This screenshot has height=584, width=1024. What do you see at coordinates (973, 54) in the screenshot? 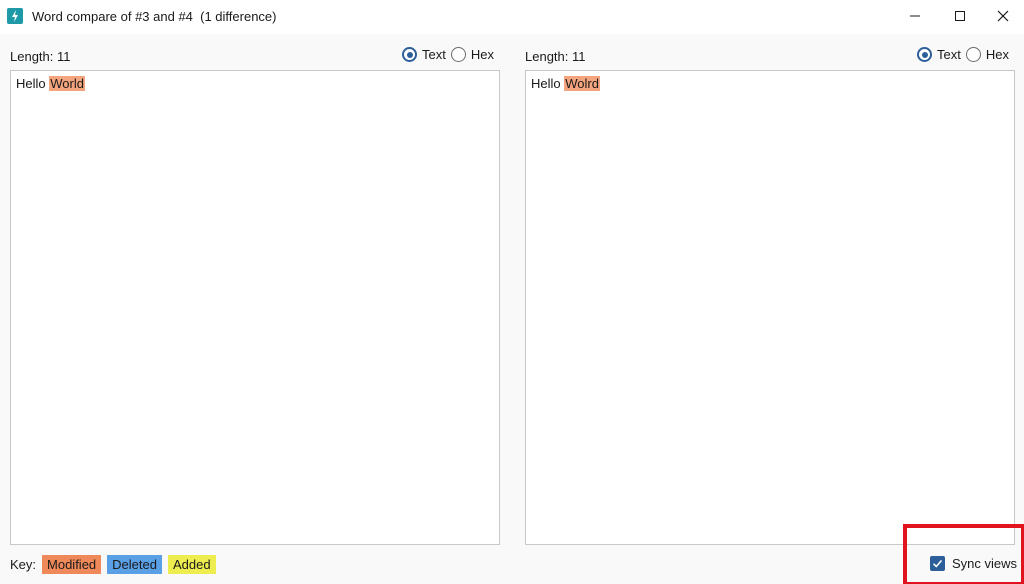
I see `right-hex-radio` at bounding box center [973, 54].